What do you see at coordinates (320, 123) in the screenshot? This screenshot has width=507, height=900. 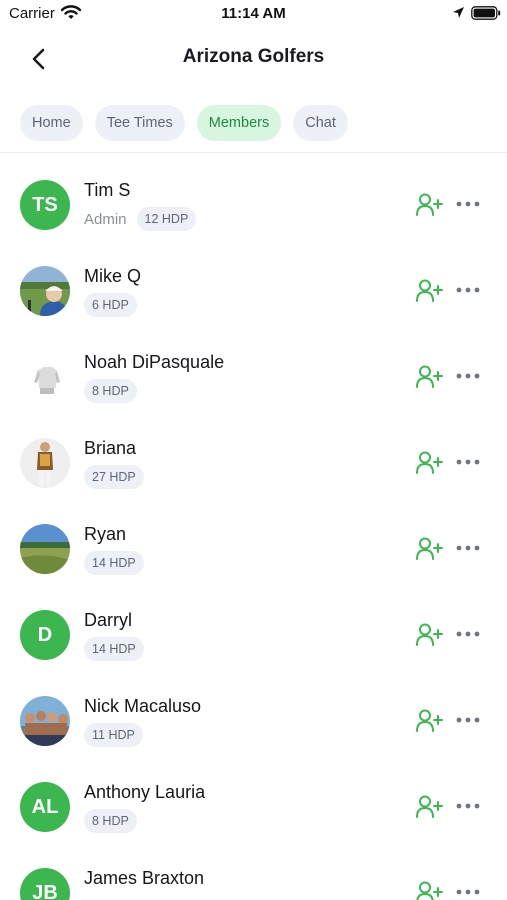 I see `tab-chat: Chat` at bounding box center [320, 123].